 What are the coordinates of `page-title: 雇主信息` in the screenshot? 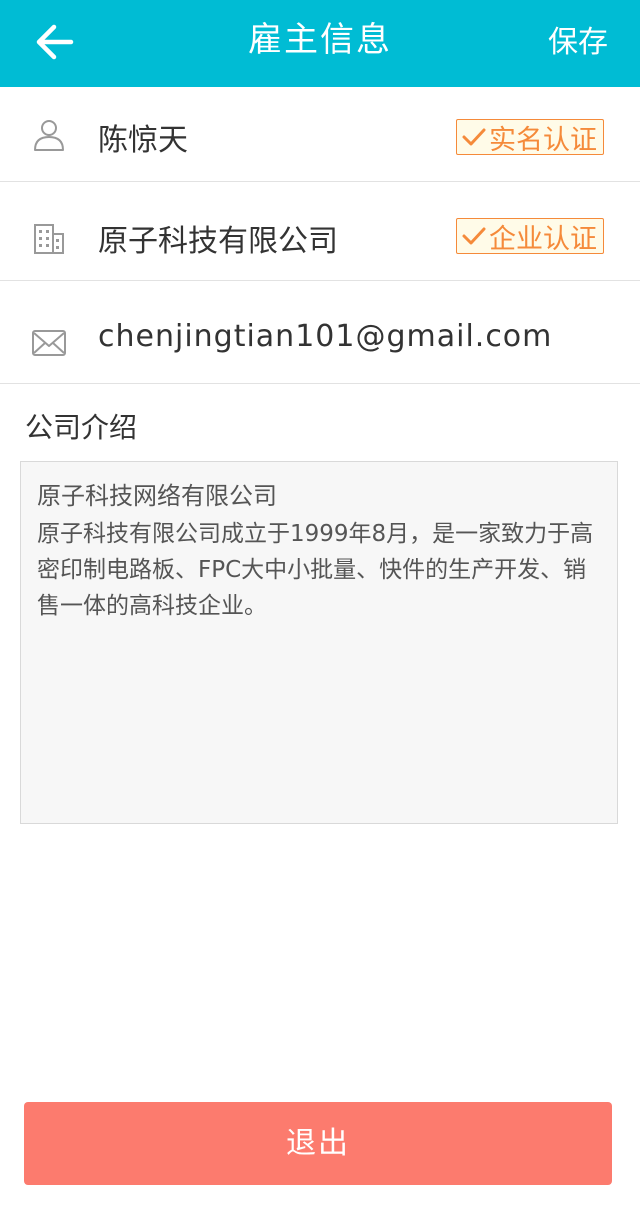 It's located at (320, 40).